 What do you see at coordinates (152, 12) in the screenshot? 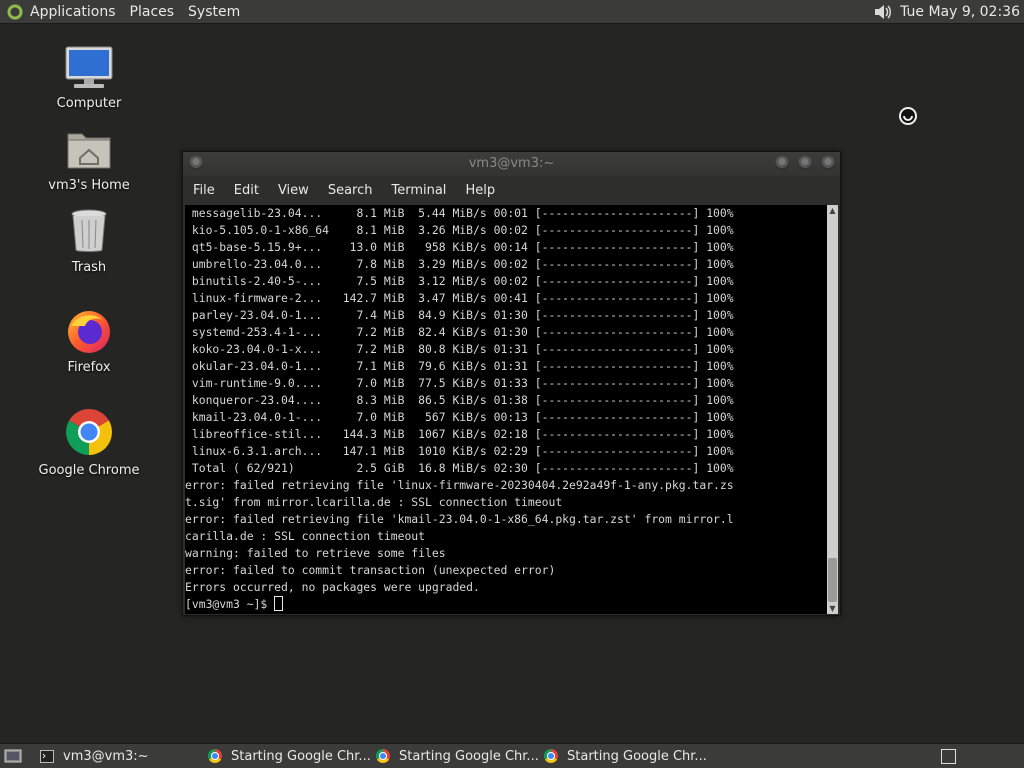
I see `places-menu: Places` at bounding box center [152, 12].